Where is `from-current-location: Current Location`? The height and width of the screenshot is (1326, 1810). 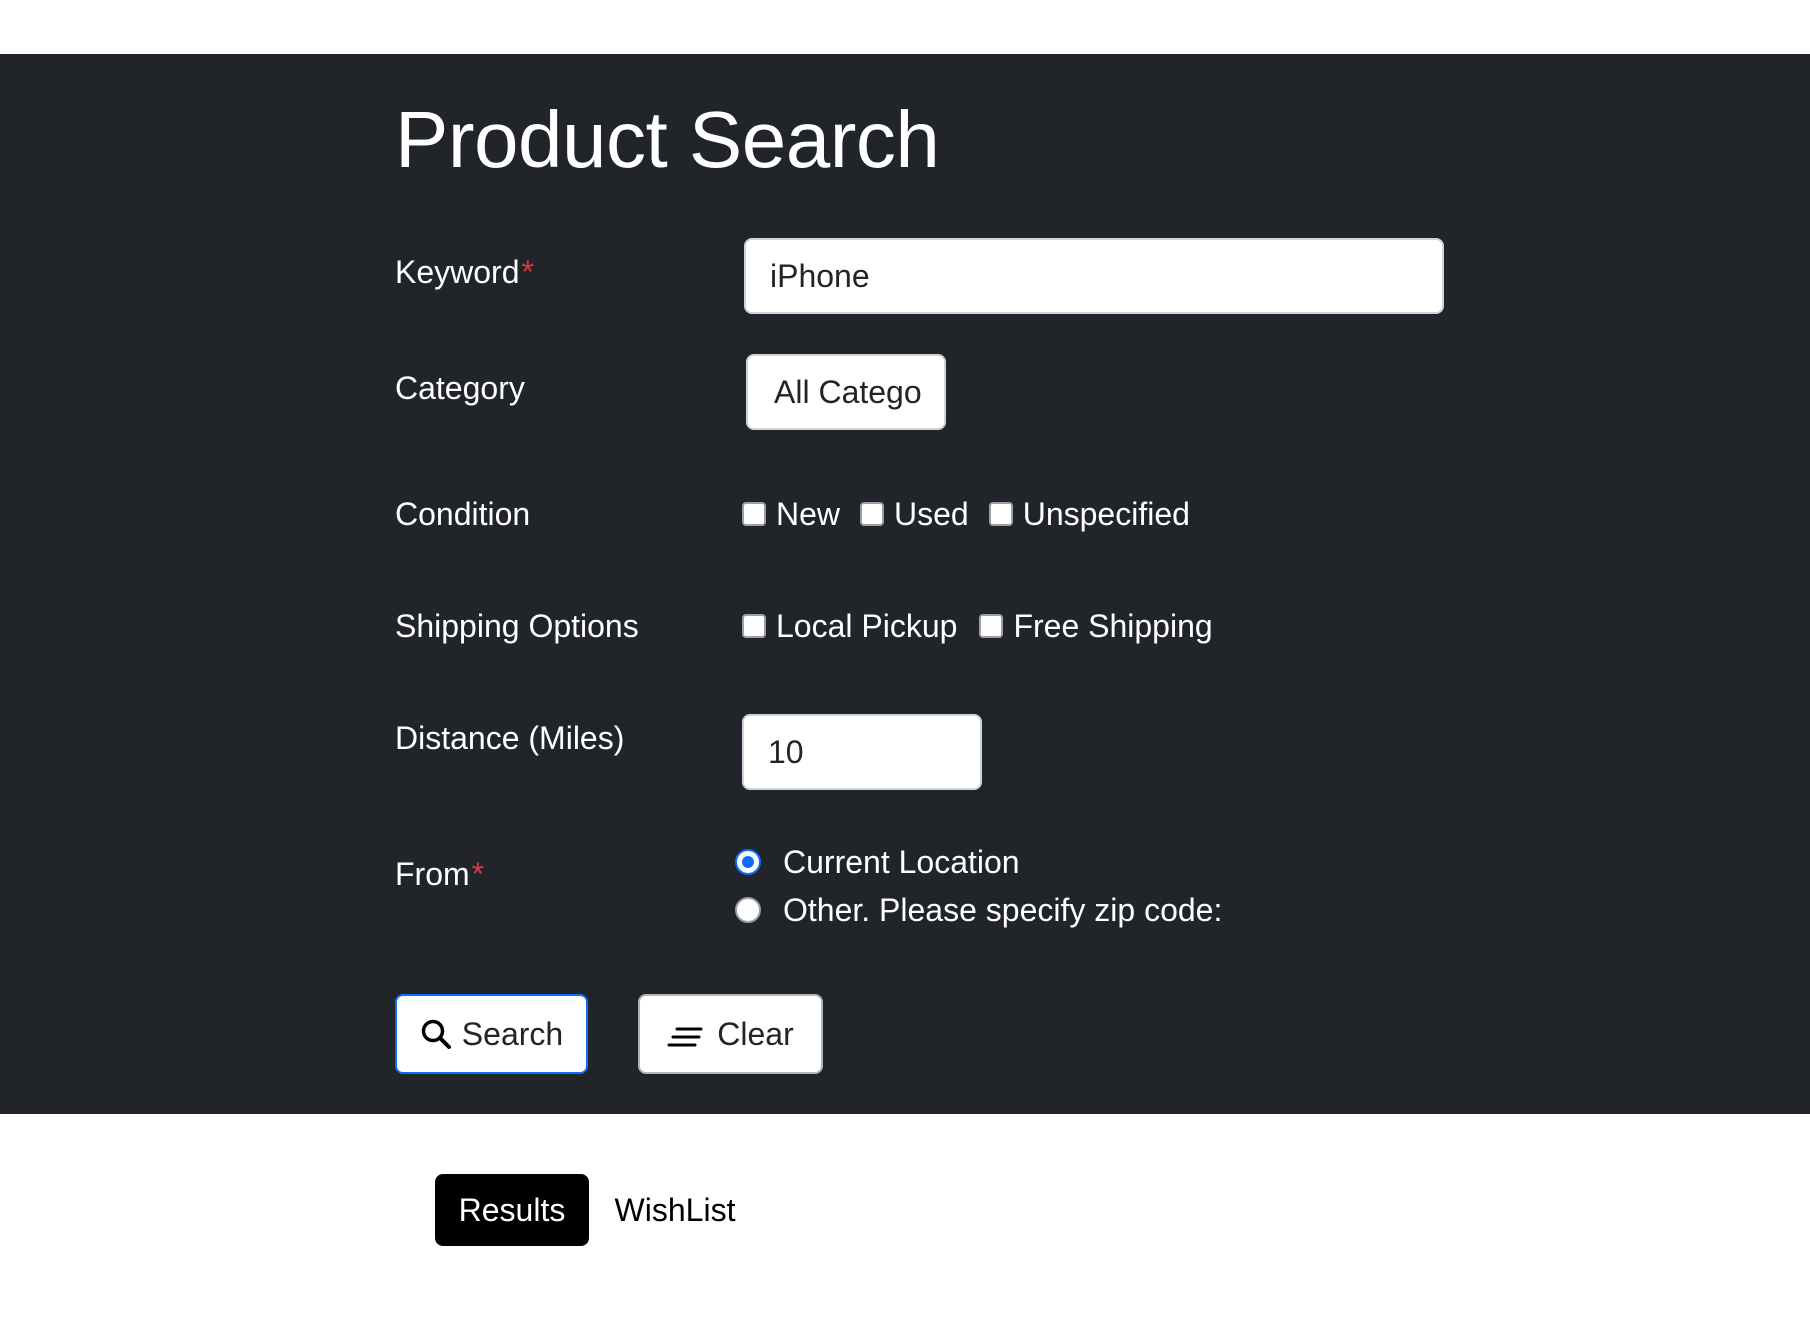 from-current-location: Current Location is located at coordinates (877, 862).